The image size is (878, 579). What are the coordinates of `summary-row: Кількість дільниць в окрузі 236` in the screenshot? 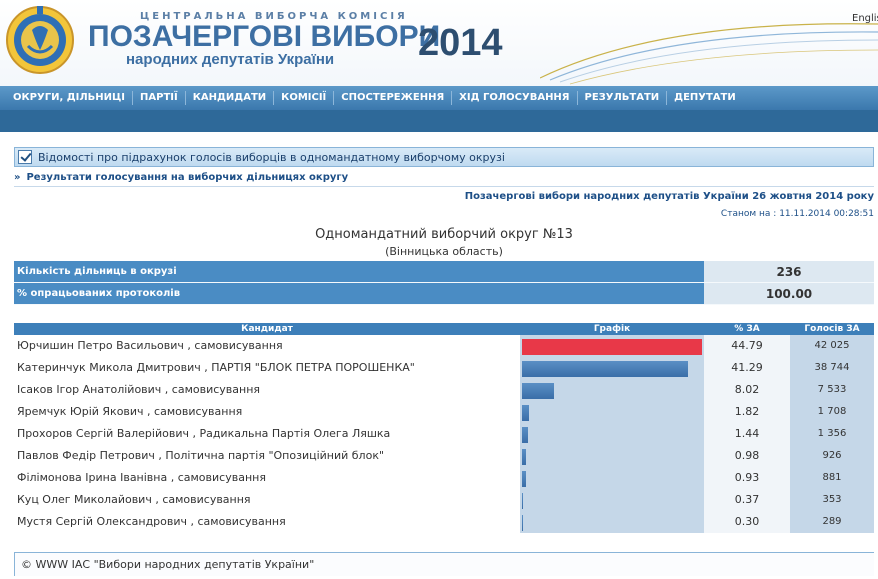 It's located at (444, 272).